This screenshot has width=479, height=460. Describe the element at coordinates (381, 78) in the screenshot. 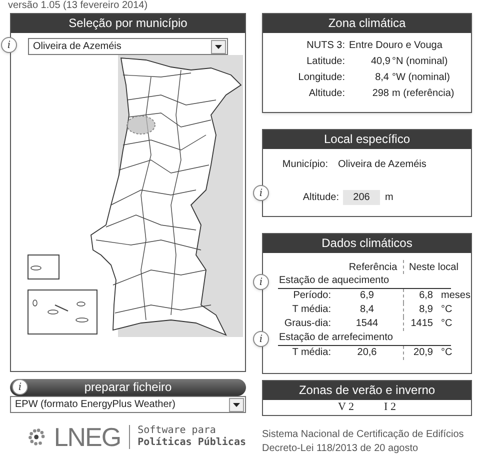

I see `field-value: 8,4` at that location.